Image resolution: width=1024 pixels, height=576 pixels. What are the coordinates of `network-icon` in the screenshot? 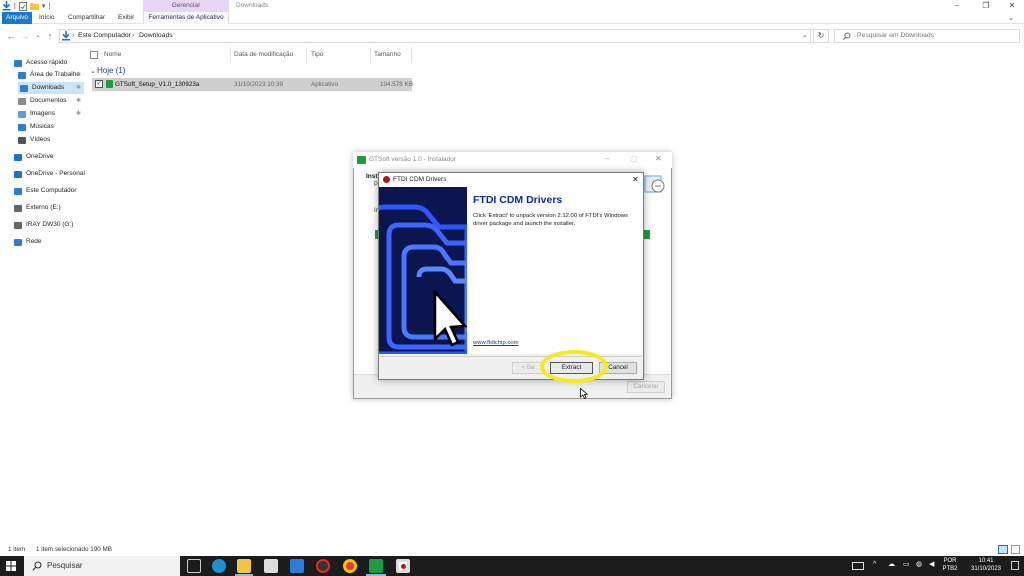 It's located at (18, 242).